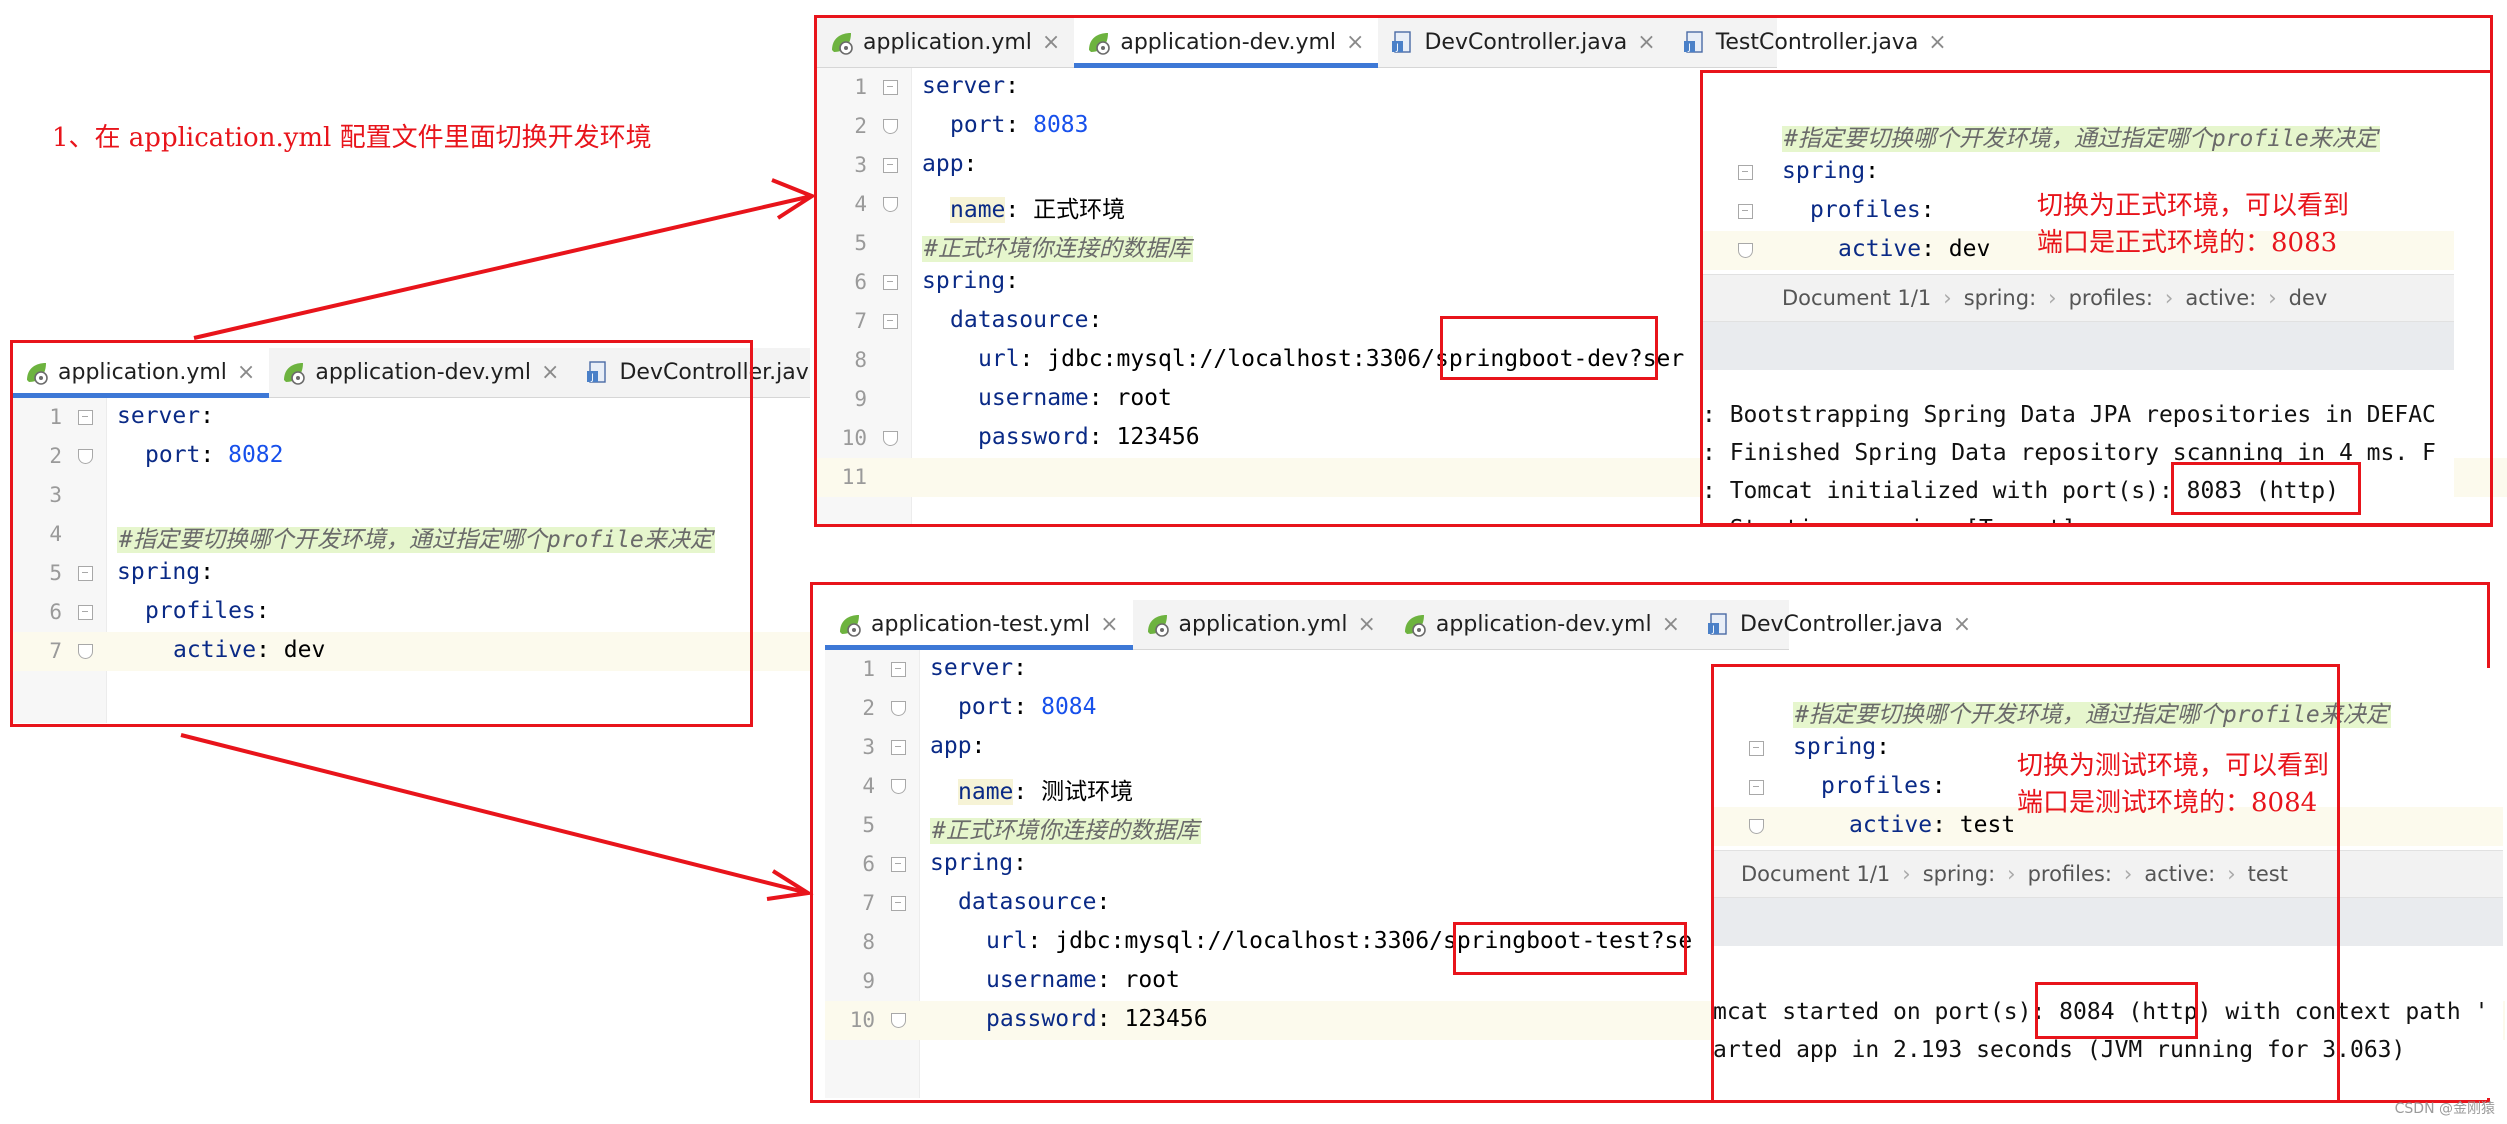  Describe the element at coordinates (1061, 125) in the screenshot. I see `yaml-value: 8083` at that location.